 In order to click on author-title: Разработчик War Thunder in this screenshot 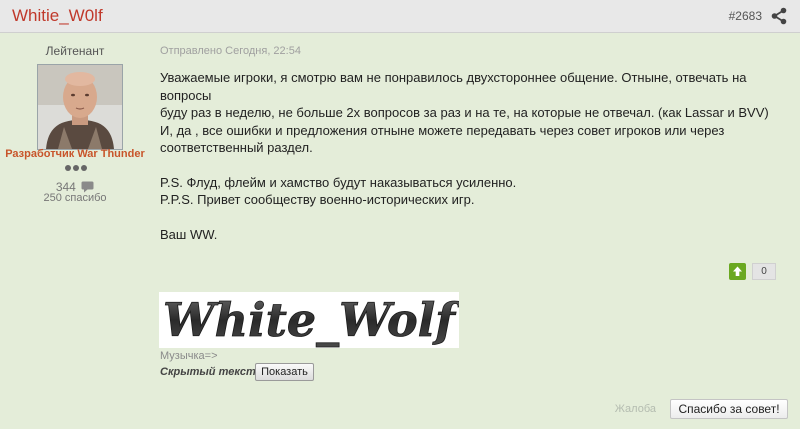, I will do `click(75, 154)`.